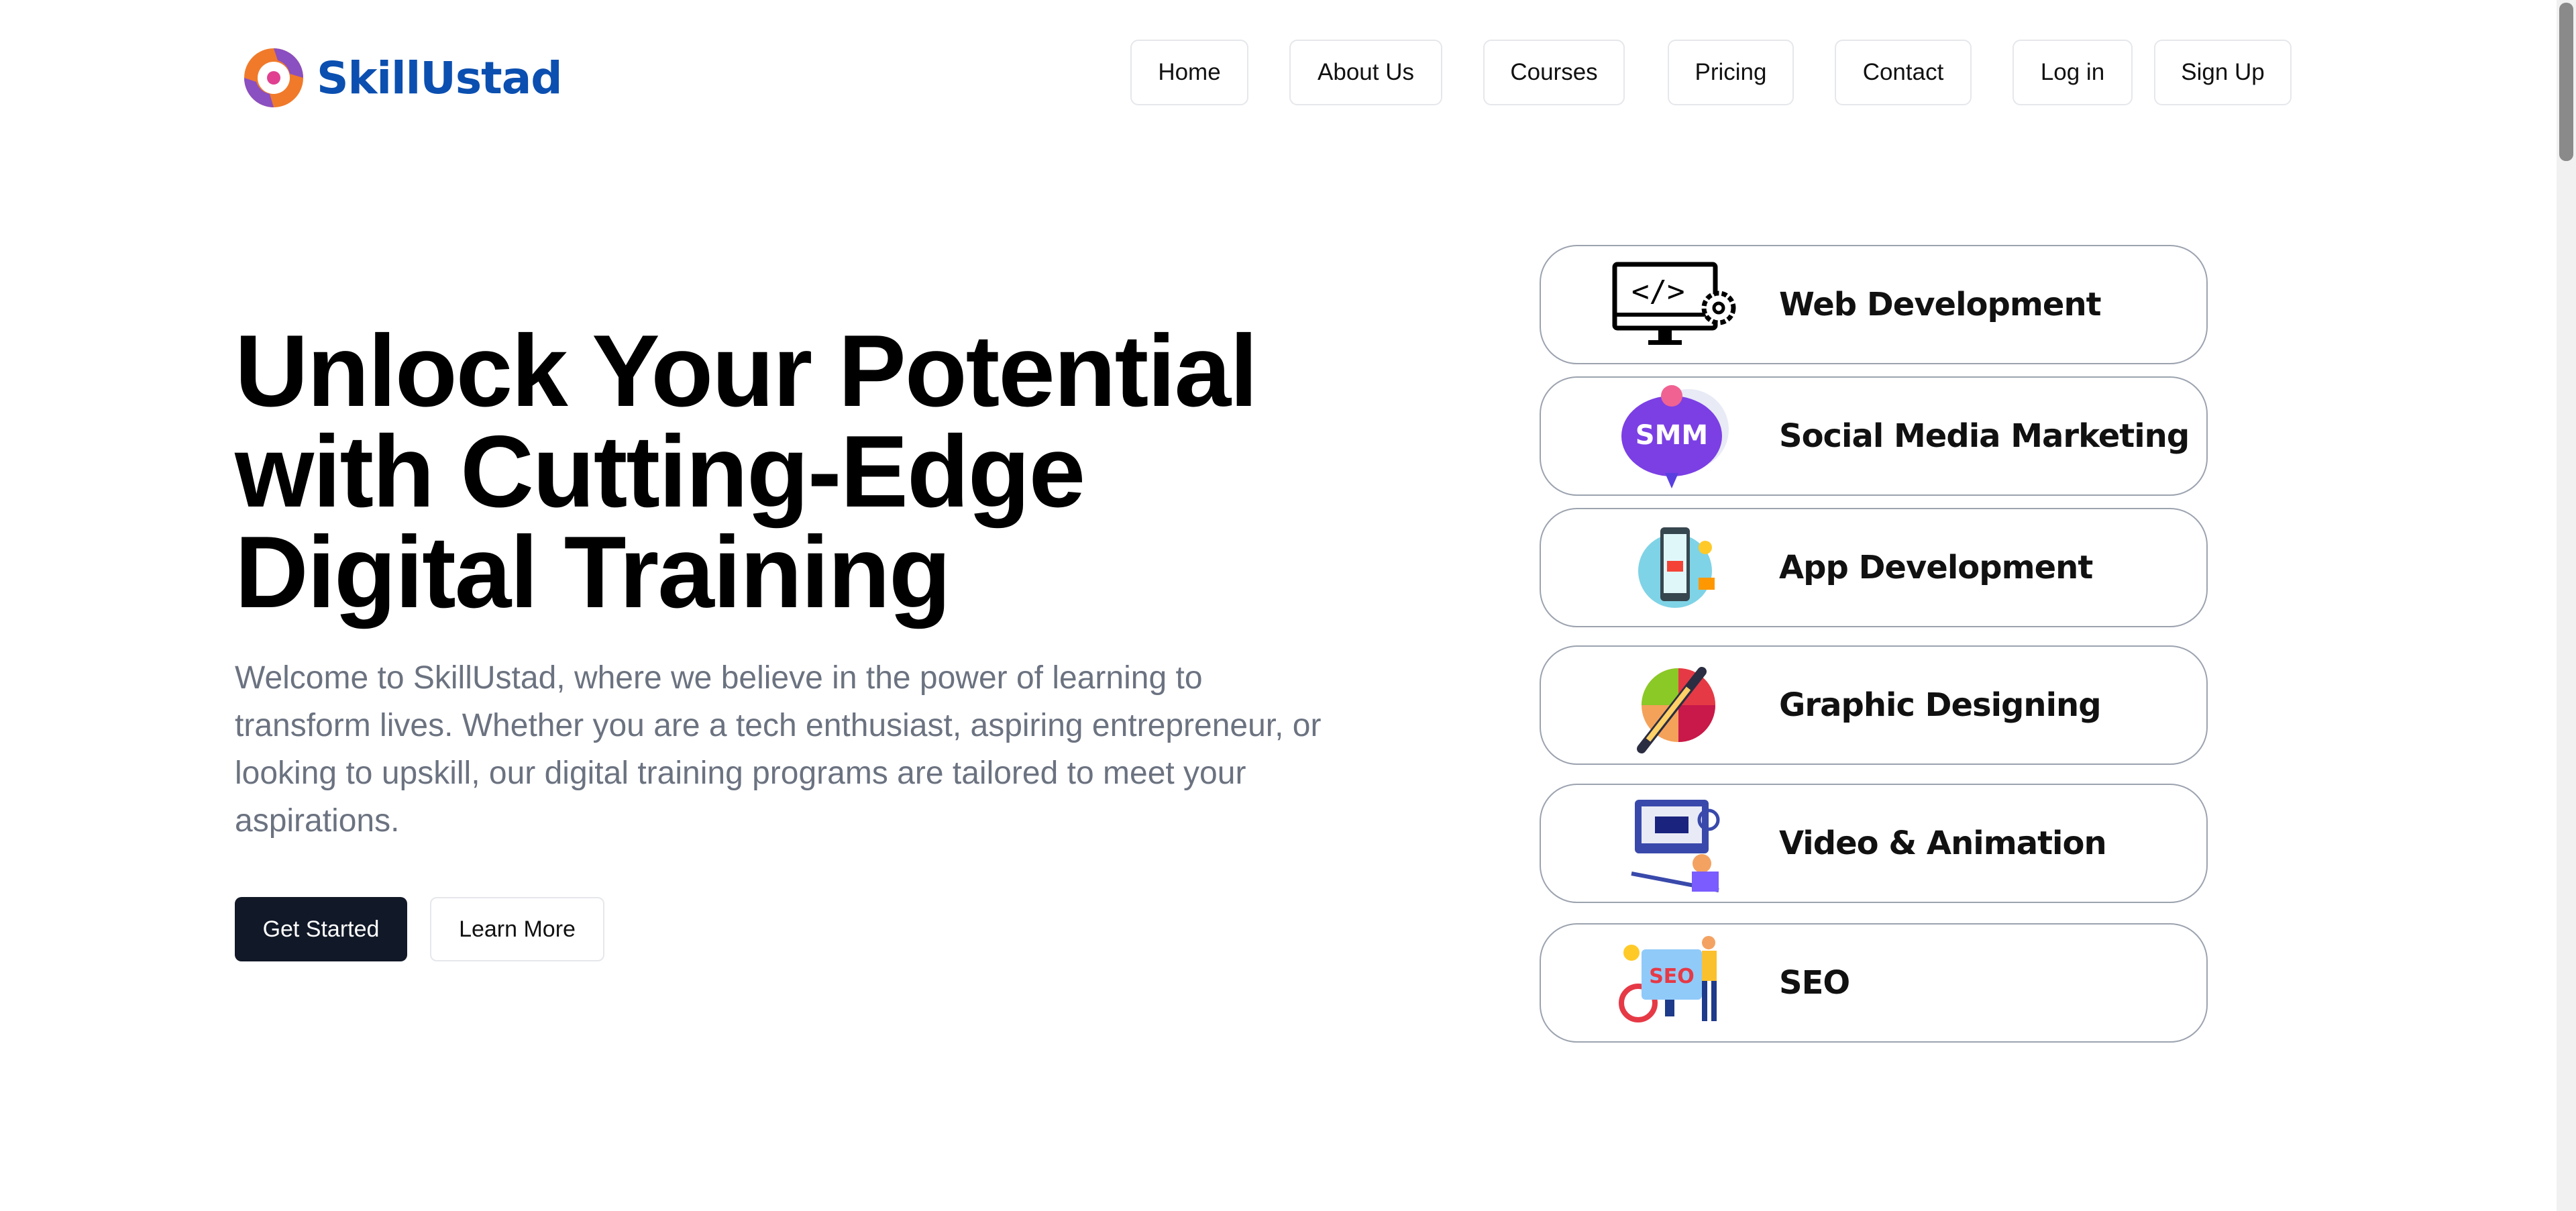 The width and height of the screenshot is (2576, 1211). I want to click on mobile-app-icon, so click(1675, 568).